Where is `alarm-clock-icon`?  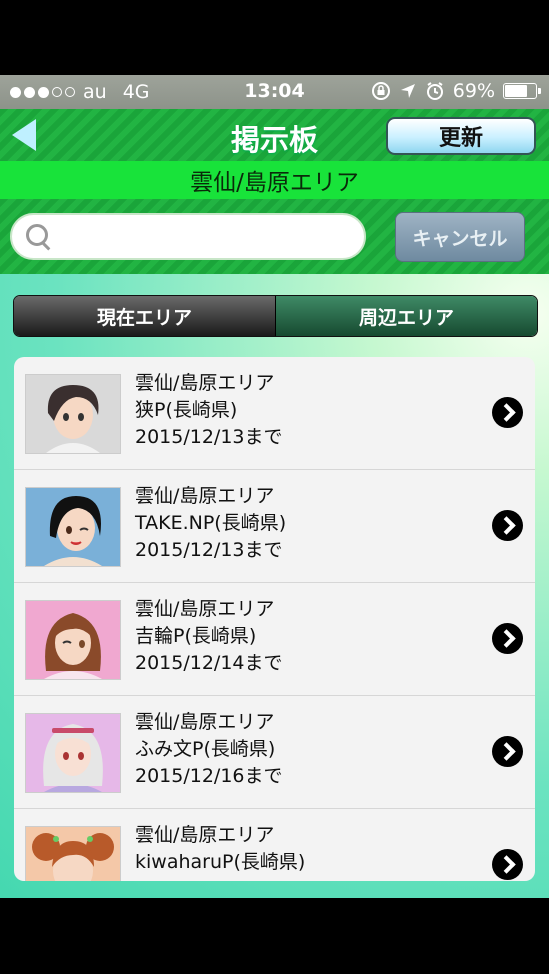
alarm-clock-icon is located at coordinates (434, 91).